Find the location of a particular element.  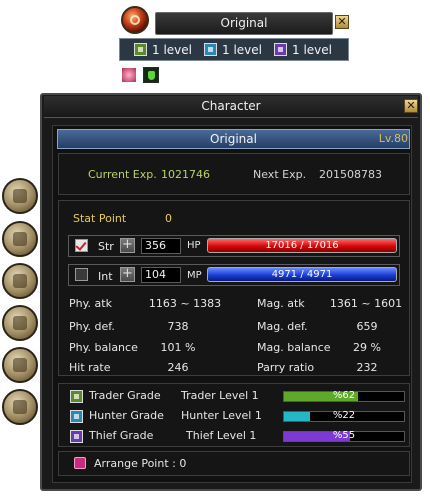

party-thief-level: 1 level is located at coordinates (303, 50).